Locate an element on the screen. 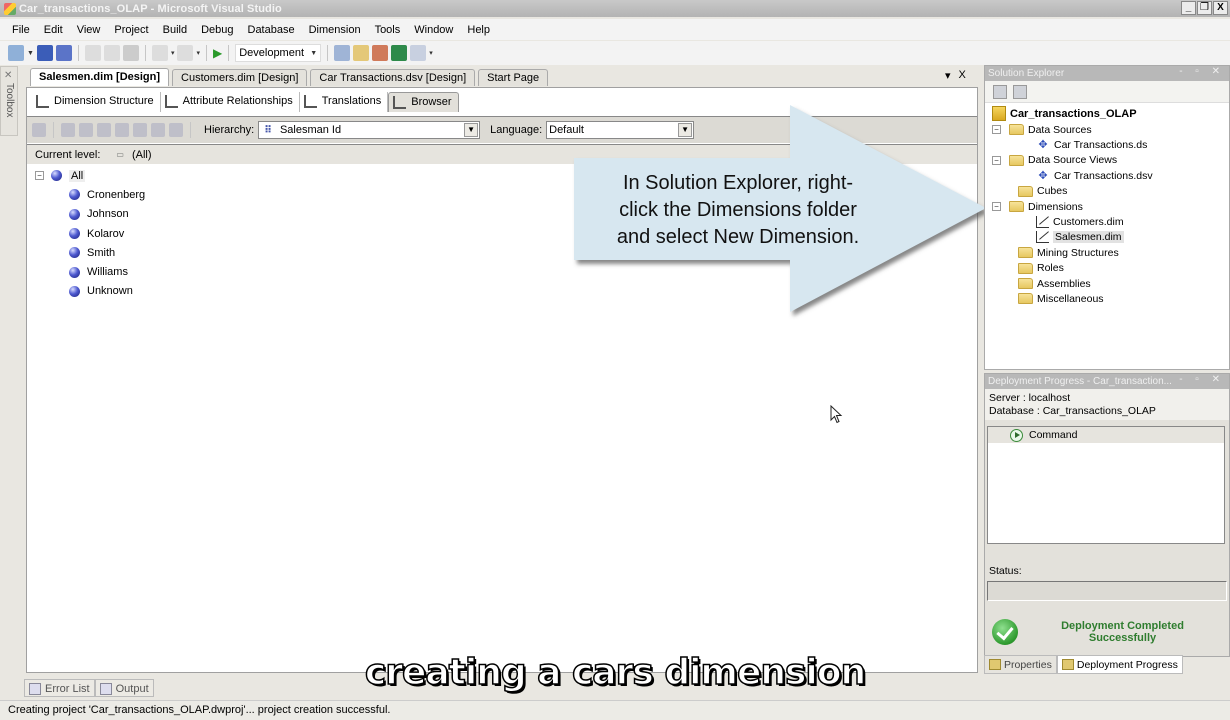 The width and height of the screenshot is (1230, 720). doc-tab-customers-dim: Customers.dim [Design] is located at coordinates (240, 77).